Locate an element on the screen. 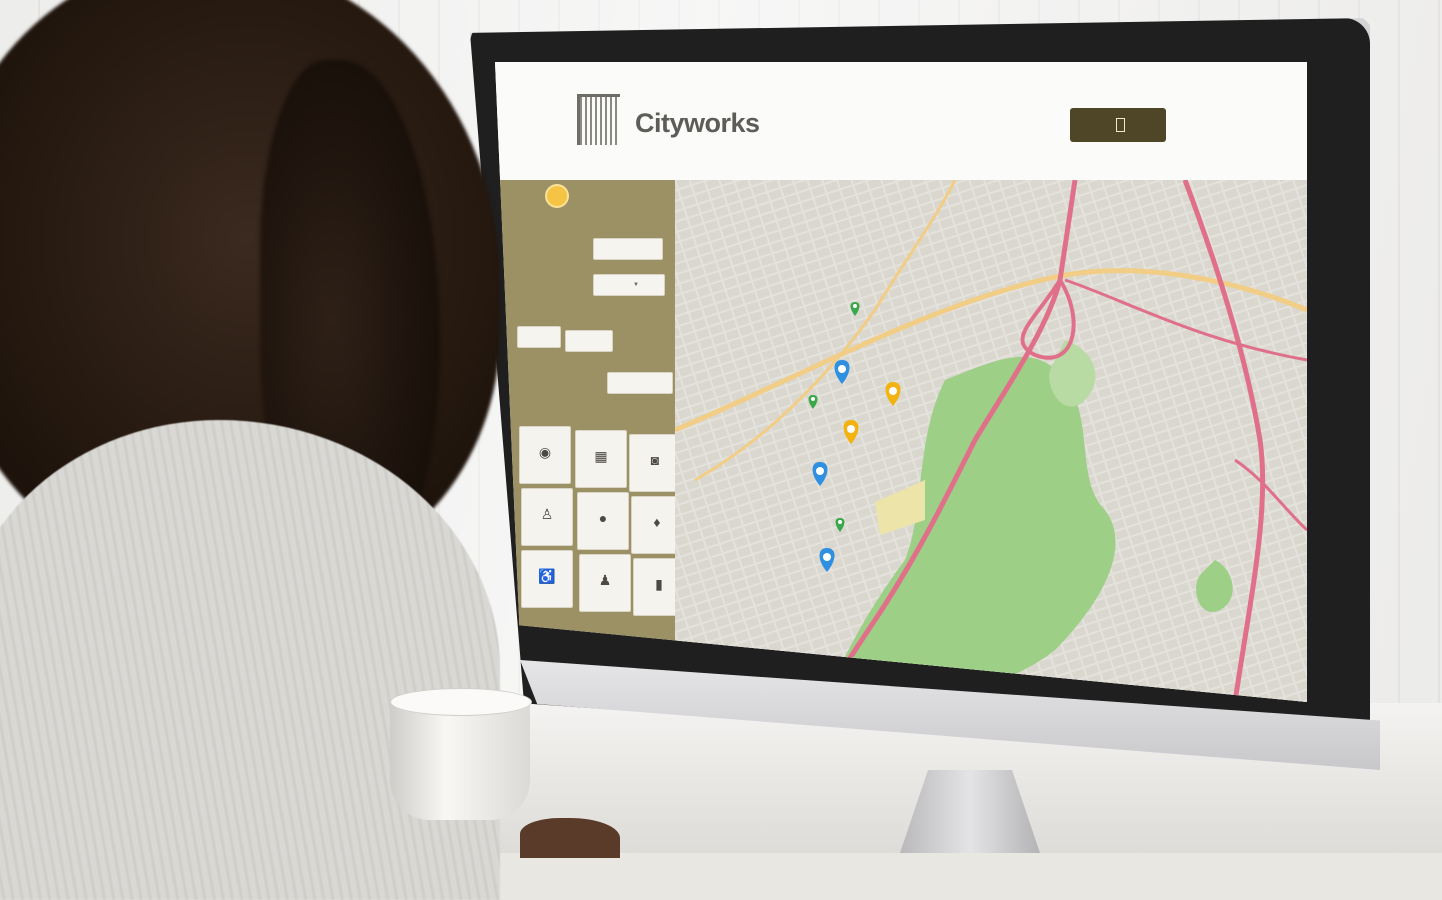  document-icon: ▮ is located at coordinates (659, 584).